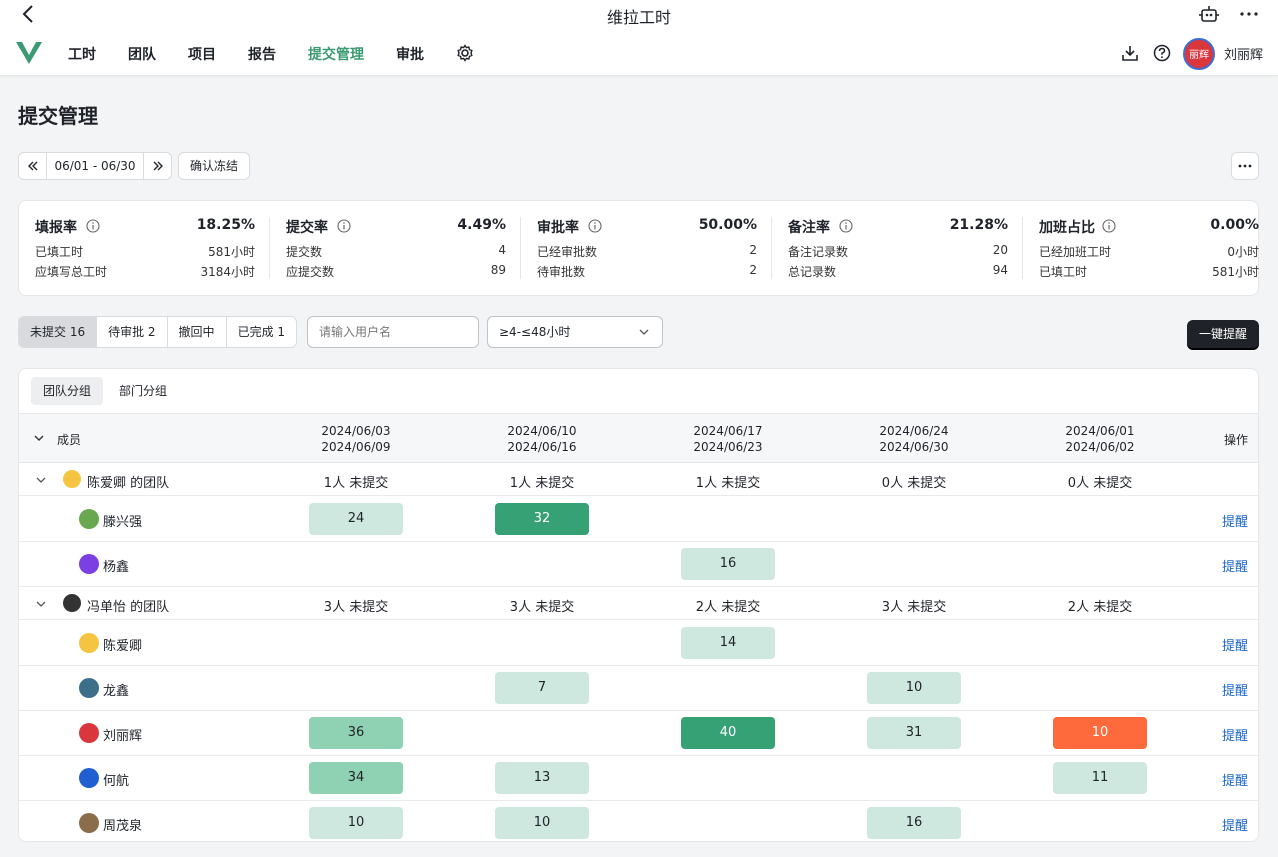 This screenshot has height=857, width=1278. Describe the element at coordinates (29, 52) in the screenshot. I see `app-logo-icon` at that location.